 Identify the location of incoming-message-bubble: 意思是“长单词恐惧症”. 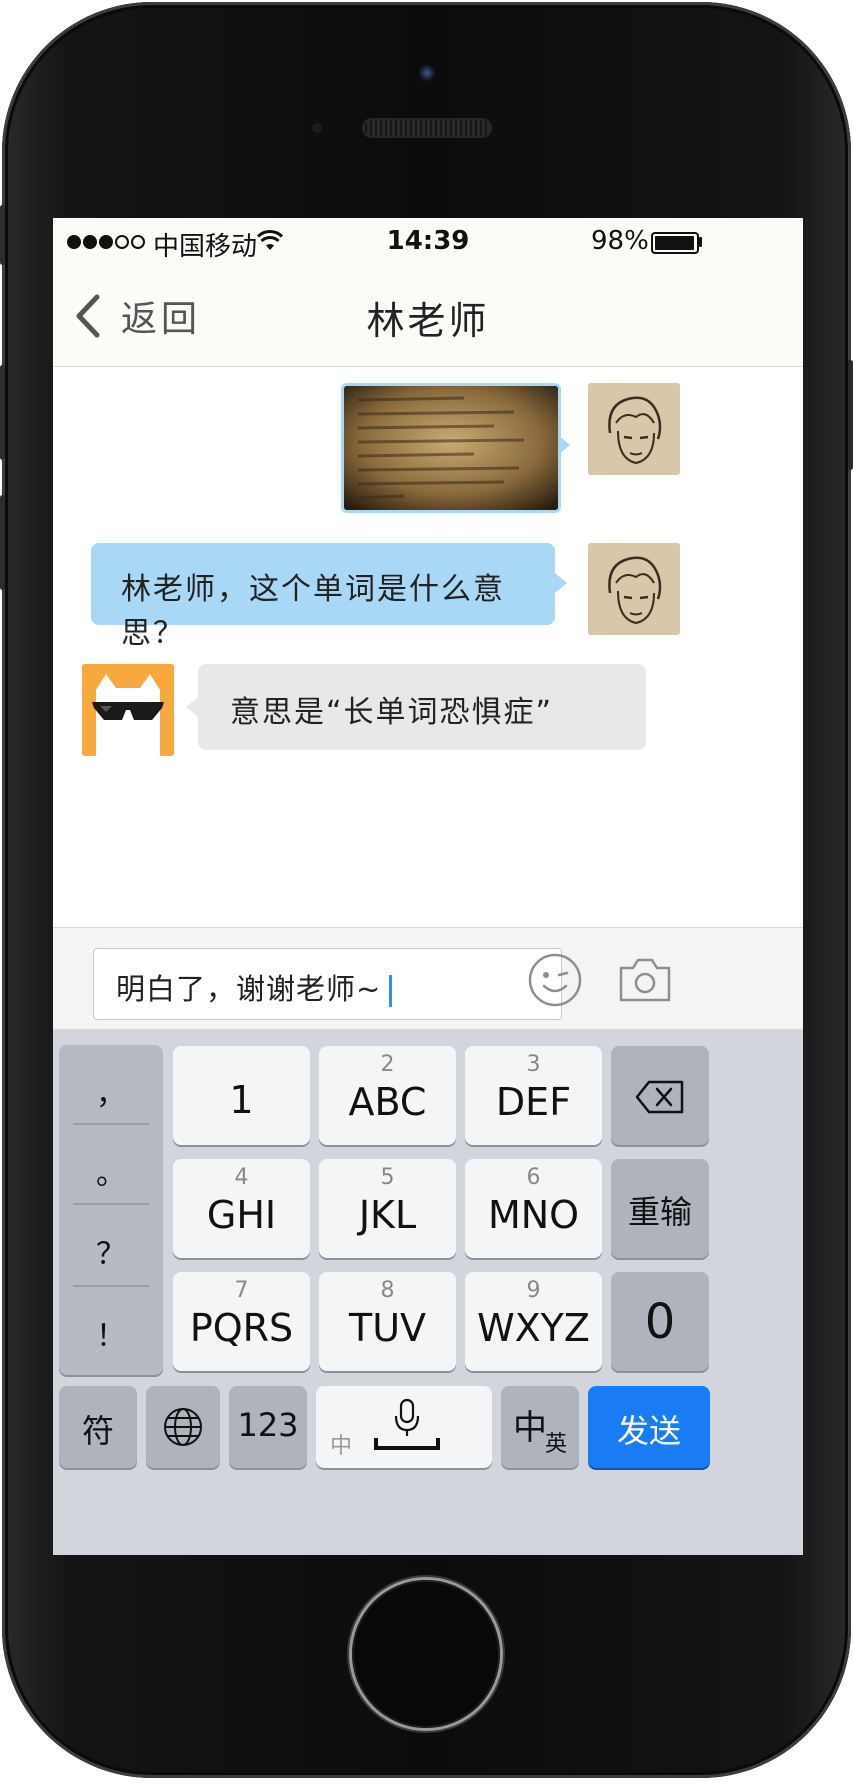
(422, 707).